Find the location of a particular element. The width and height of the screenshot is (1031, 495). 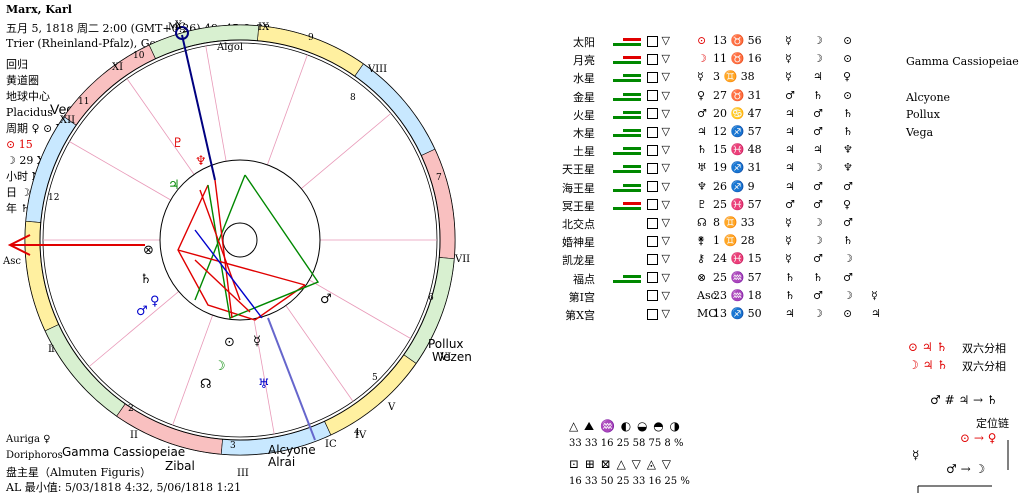

planet-row: 第I宫 Asc 23 ♒ 18 ♄ ♂ ☽ ☿ ▽ is located at coordinates (785, 296).